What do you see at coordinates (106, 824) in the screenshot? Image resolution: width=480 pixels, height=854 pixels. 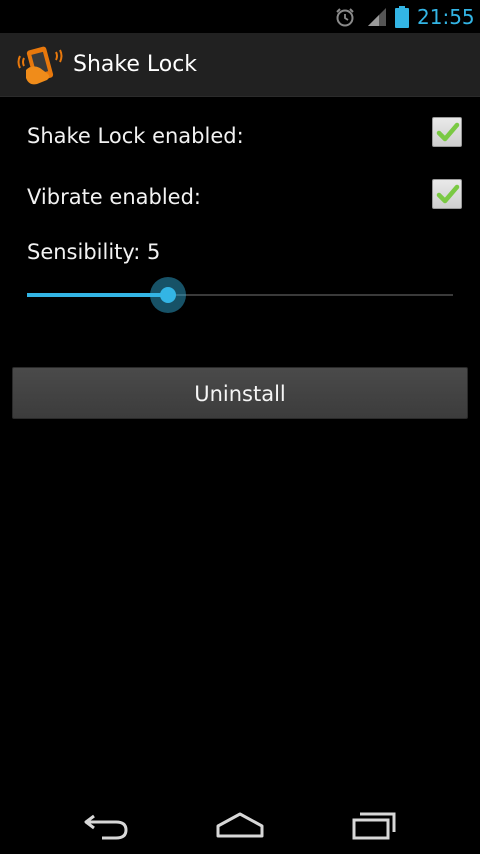 I see `back-icon` at bounding box center [106, 824].